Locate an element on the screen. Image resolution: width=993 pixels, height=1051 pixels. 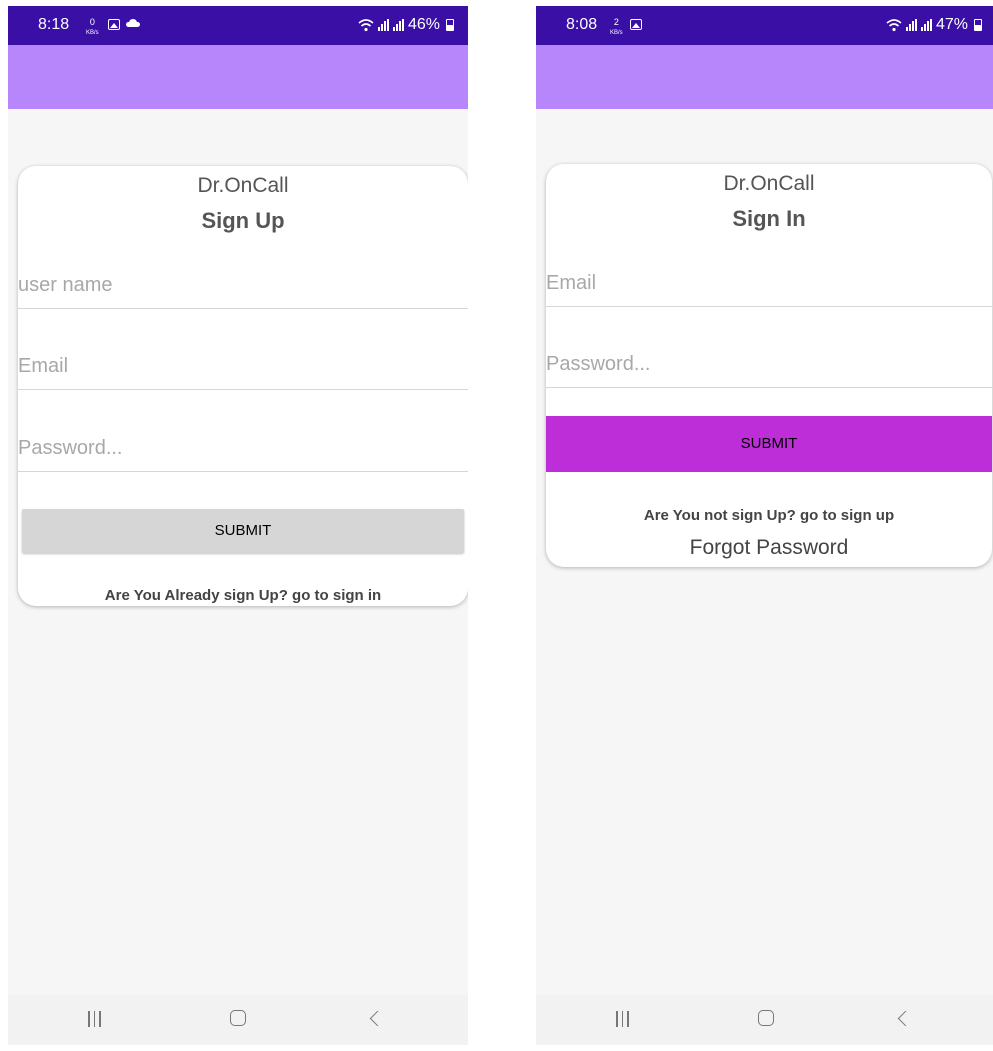
system-status-icons: 46% is located at coordinates (406, 25).